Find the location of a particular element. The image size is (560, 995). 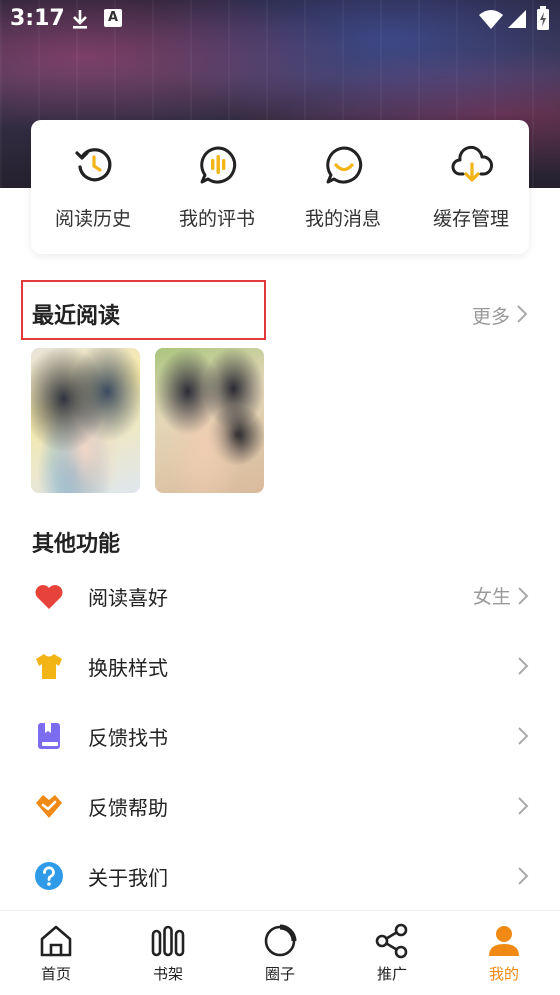

more-link: 更多 is located at coordinates (491, 315).